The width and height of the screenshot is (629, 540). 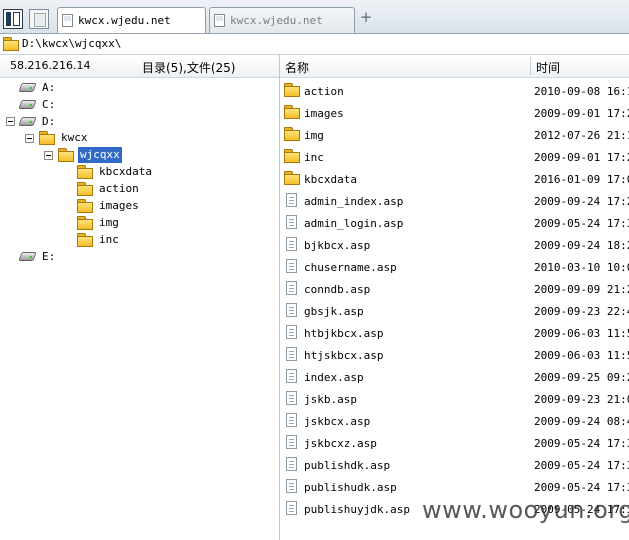 What do you see at coordinates (454, 223) in the screenshot?
I see `list-item-file: admin_login.asp 2009-05-24 17:30` at bounding box center [454, 223].